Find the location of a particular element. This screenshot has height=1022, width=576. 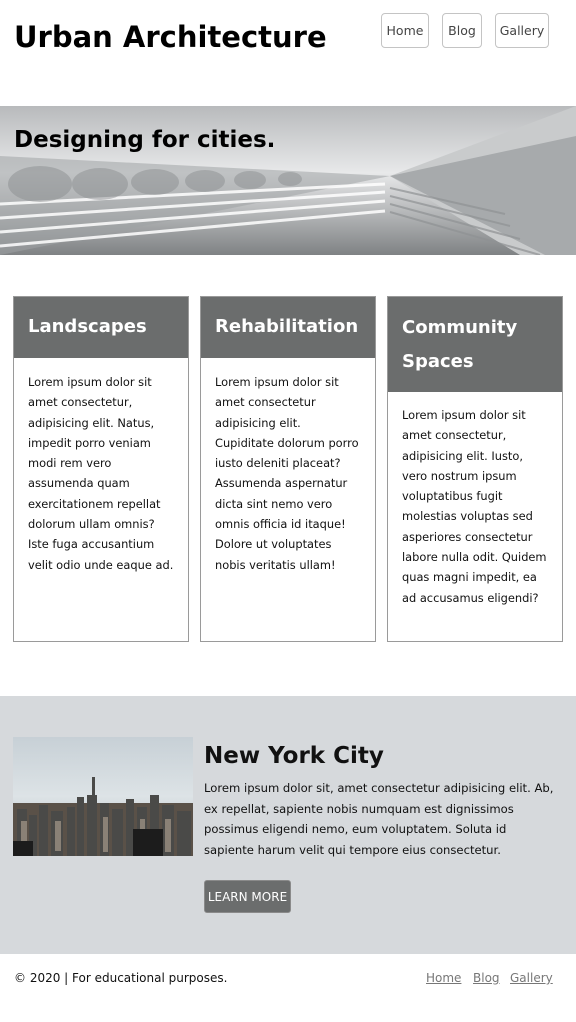

footer-home-link: Home is located at coordinates (443, 978).